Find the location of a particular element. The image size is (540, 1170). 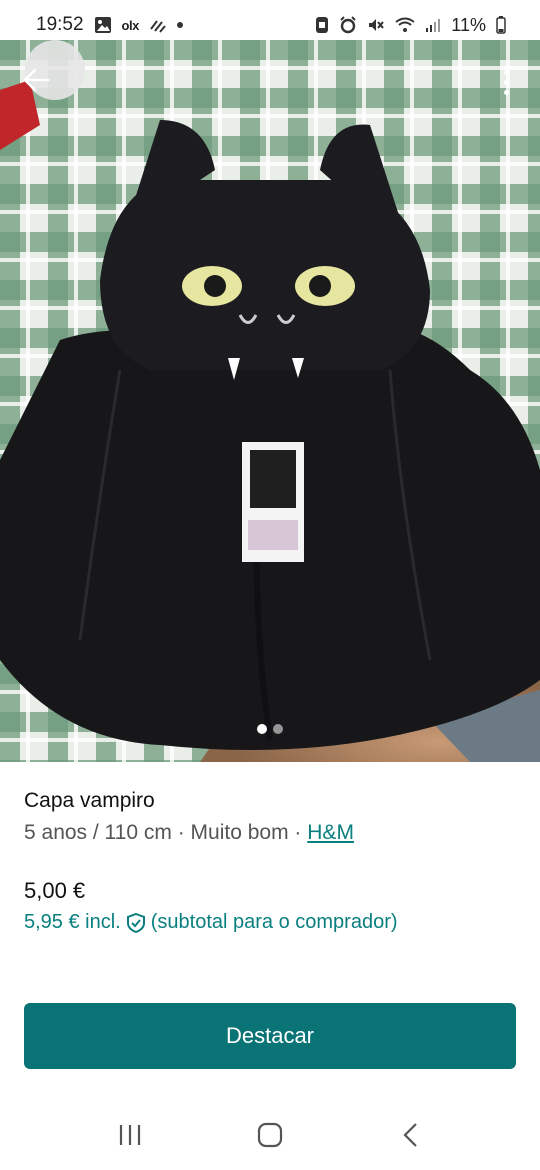

buyer-price-info: 5,95 € incl. (subtotal para o comprador) is located at coordinates (211, 922).